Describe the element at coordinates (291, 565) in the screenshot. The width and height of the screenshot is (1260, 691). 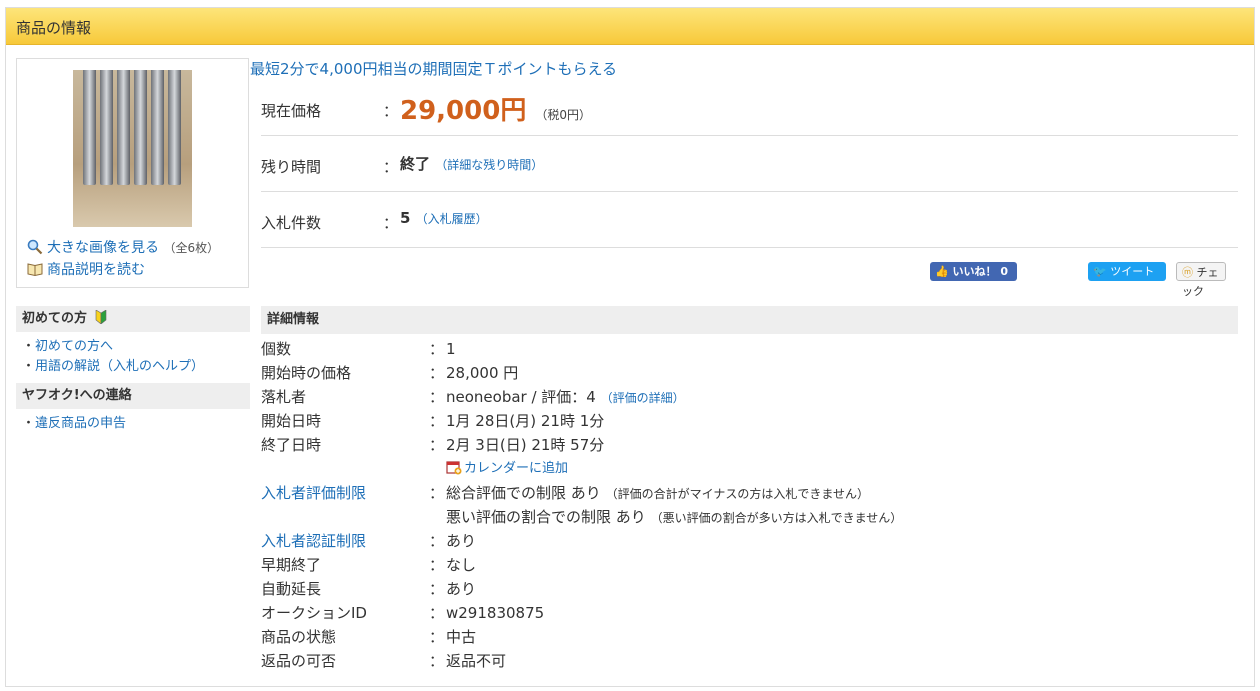
I see `detail-label: 早期終了` at that location.